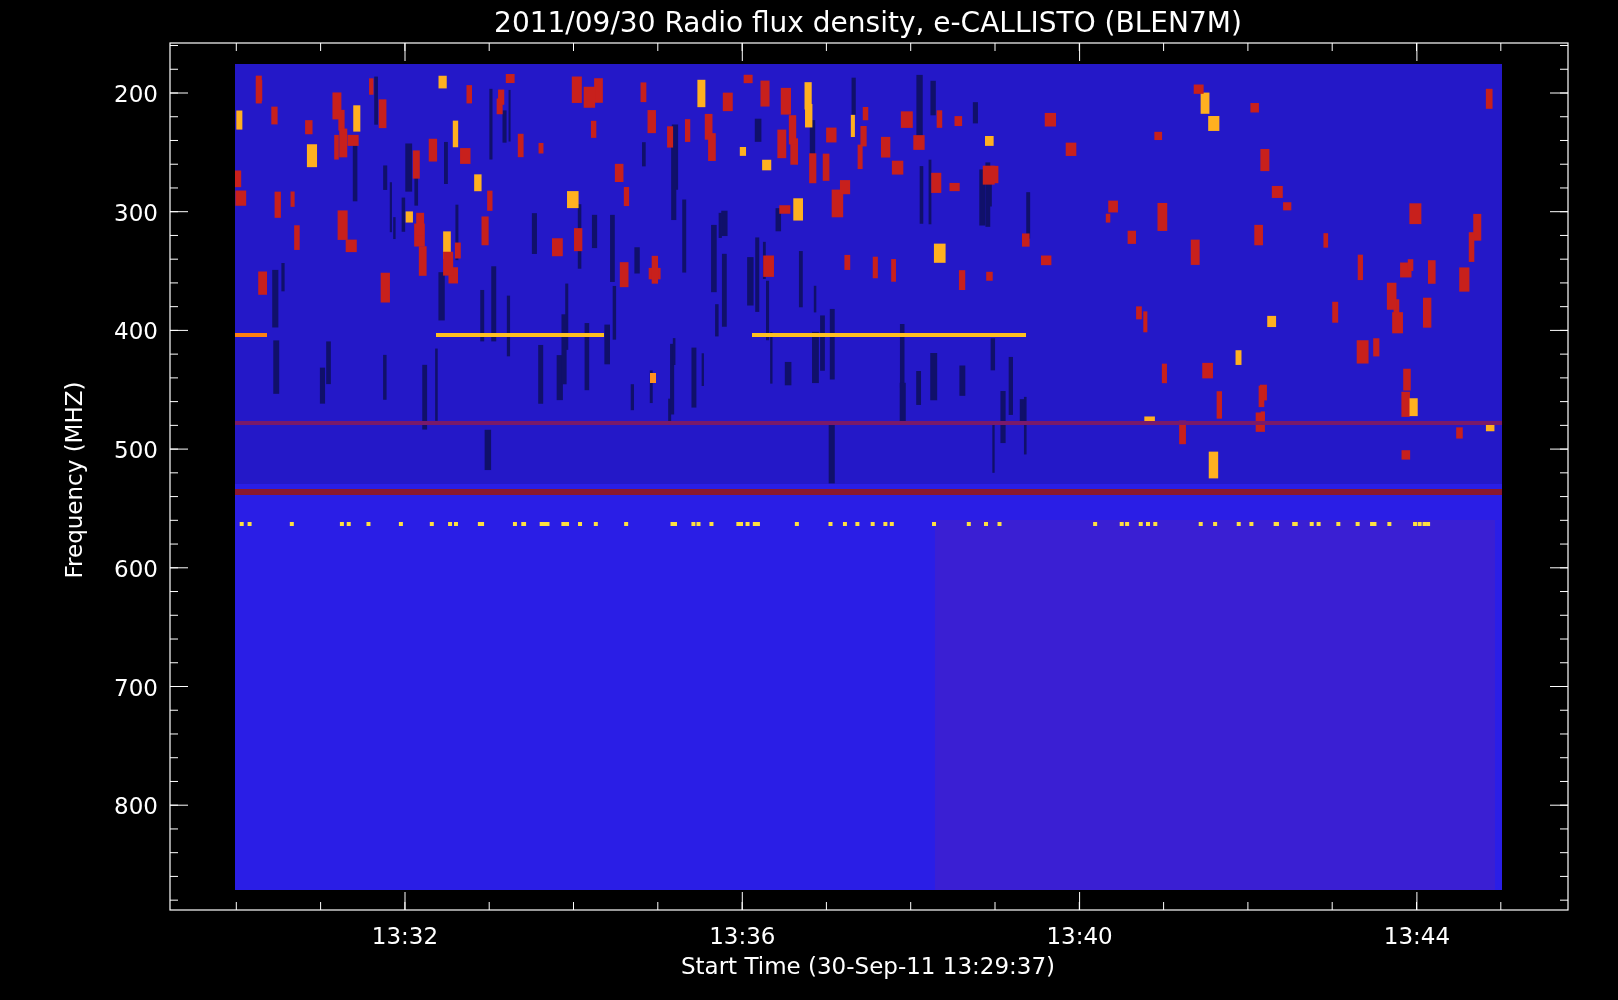  I want to click on x-tick-label: 13:40, so click(1079, 936).